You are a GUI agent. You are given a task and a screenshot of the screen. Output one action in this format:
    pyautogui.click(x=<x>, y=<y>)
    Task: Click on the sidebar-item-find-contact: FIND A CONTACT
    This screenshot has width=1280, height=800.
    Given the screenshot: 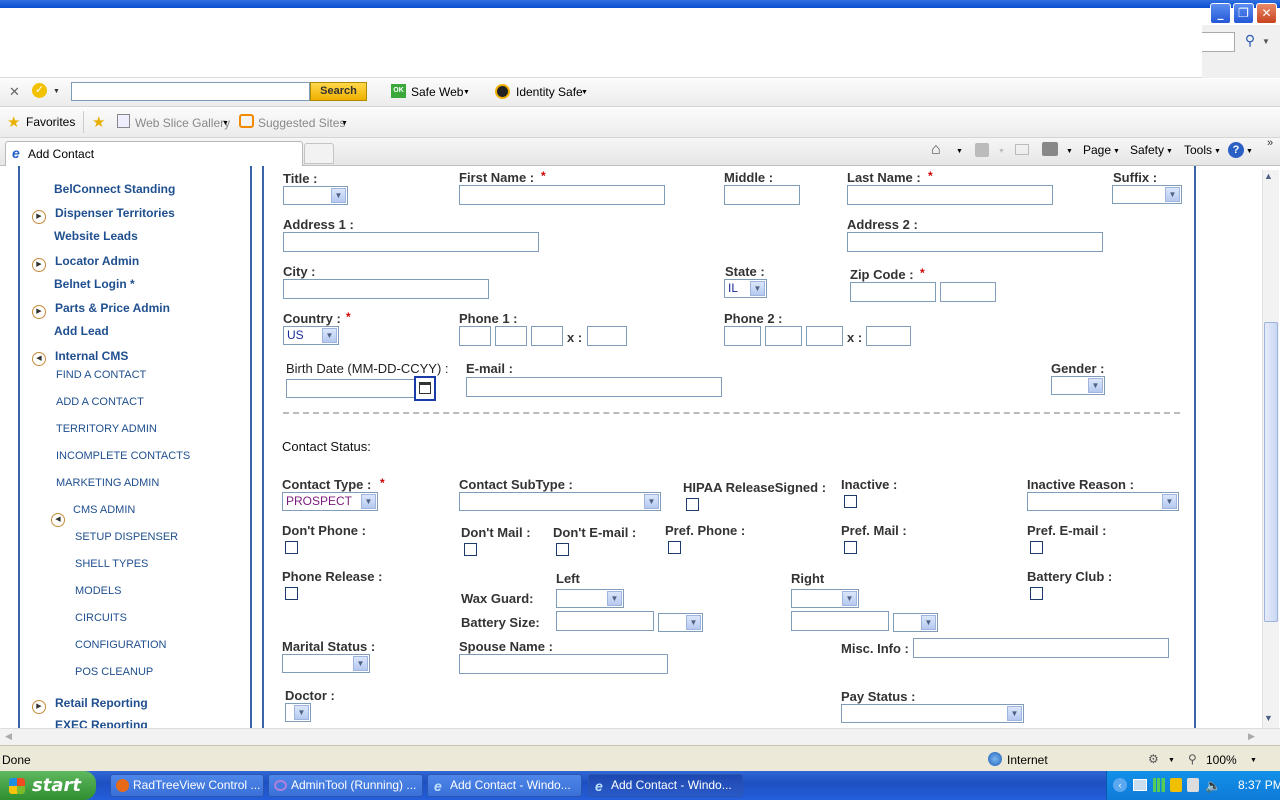 What is the action you would take?
    pyautogui.click(x=101, y=375)
    